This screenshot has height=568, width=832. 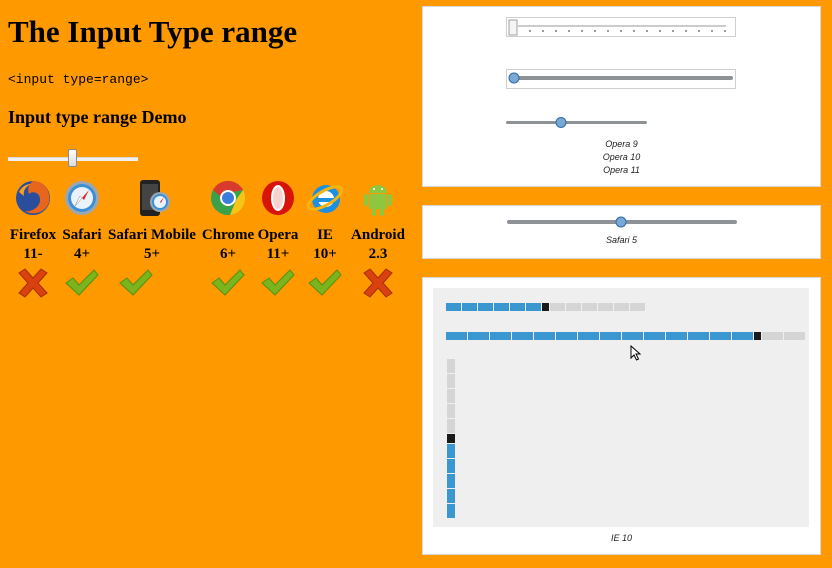 I want to click on slider-thumb, so click(x=72, y=158).